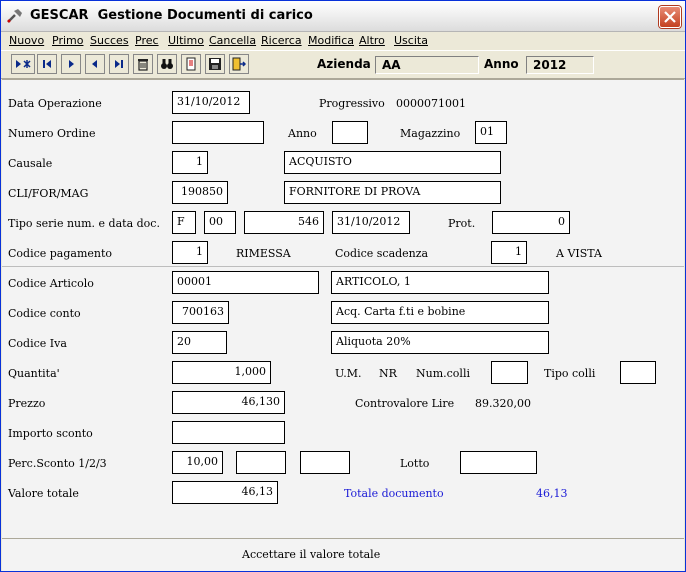  What do you see at coordinates (263, 253) in the screenshot?
I see `pagamento-description: RIMESSA` at bounding box center [263, 253].